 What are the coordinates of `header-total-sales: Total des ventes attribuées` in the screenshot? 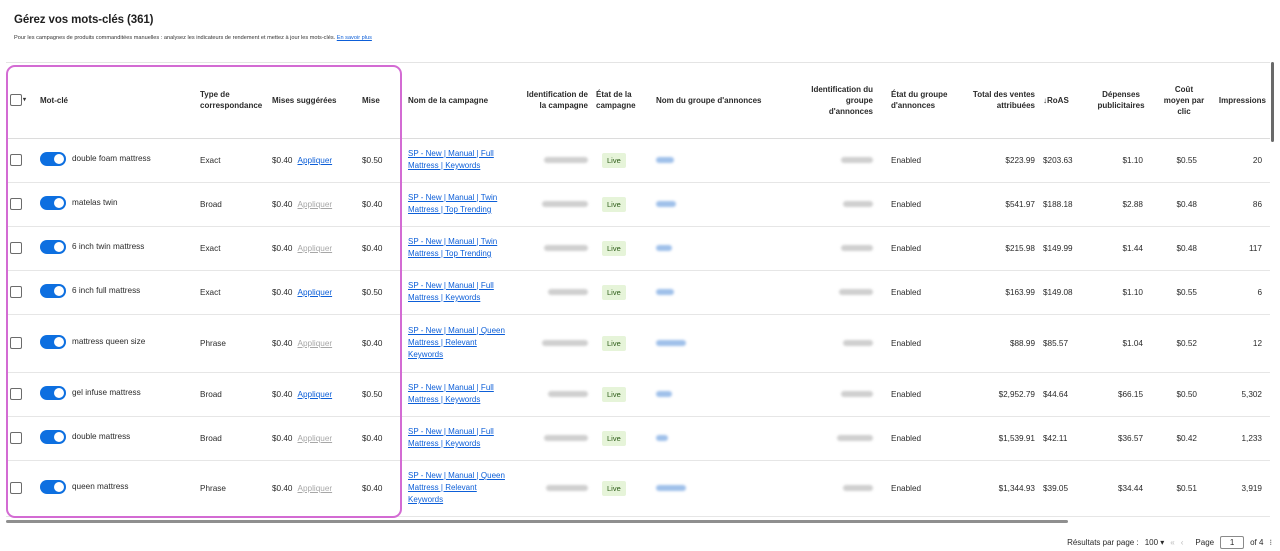 It's located at (998, 101).